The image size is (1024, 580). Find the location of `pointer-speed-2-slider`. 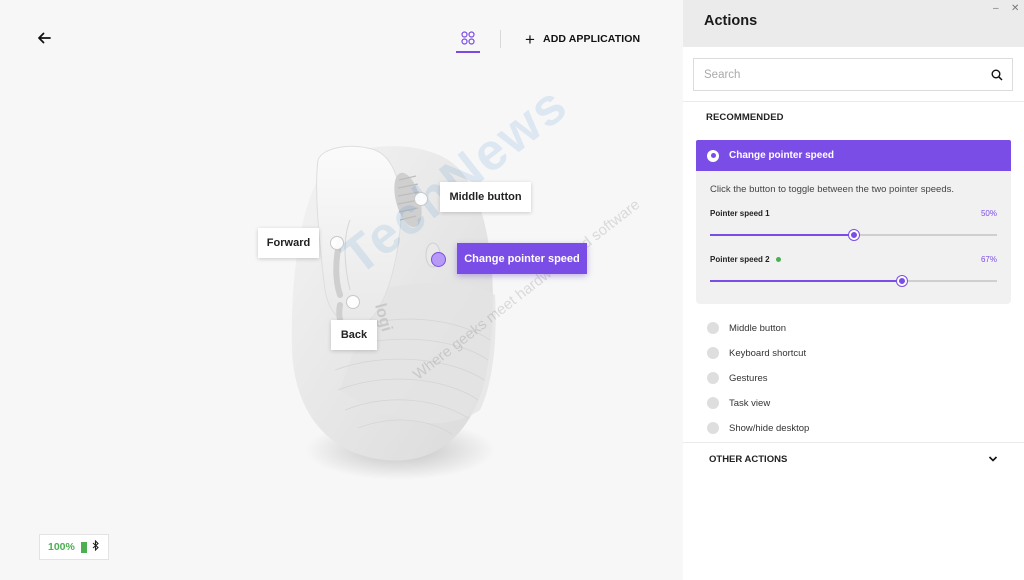

pointer-speed-2-slider is located at coordinates (853, 281).